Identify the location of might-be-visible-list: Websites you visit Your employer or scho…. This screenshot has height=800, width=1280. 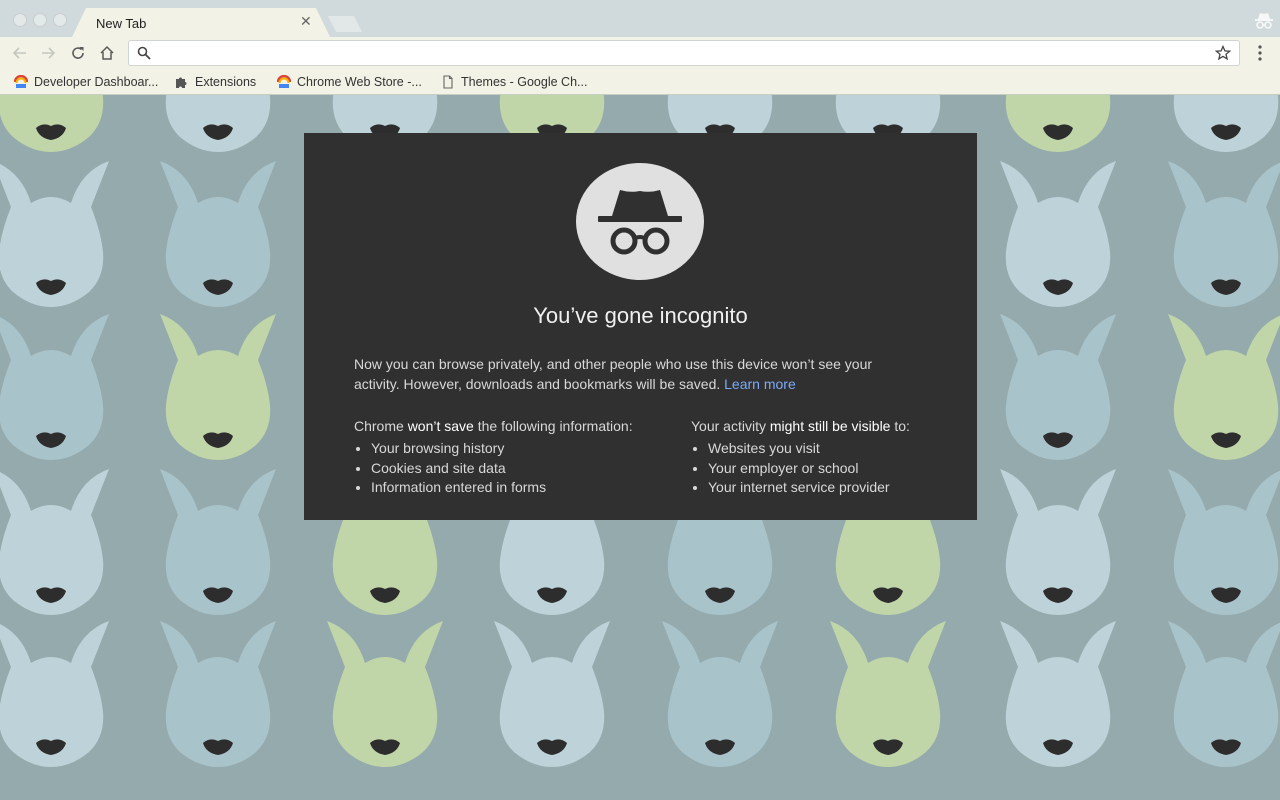
(800, 468).